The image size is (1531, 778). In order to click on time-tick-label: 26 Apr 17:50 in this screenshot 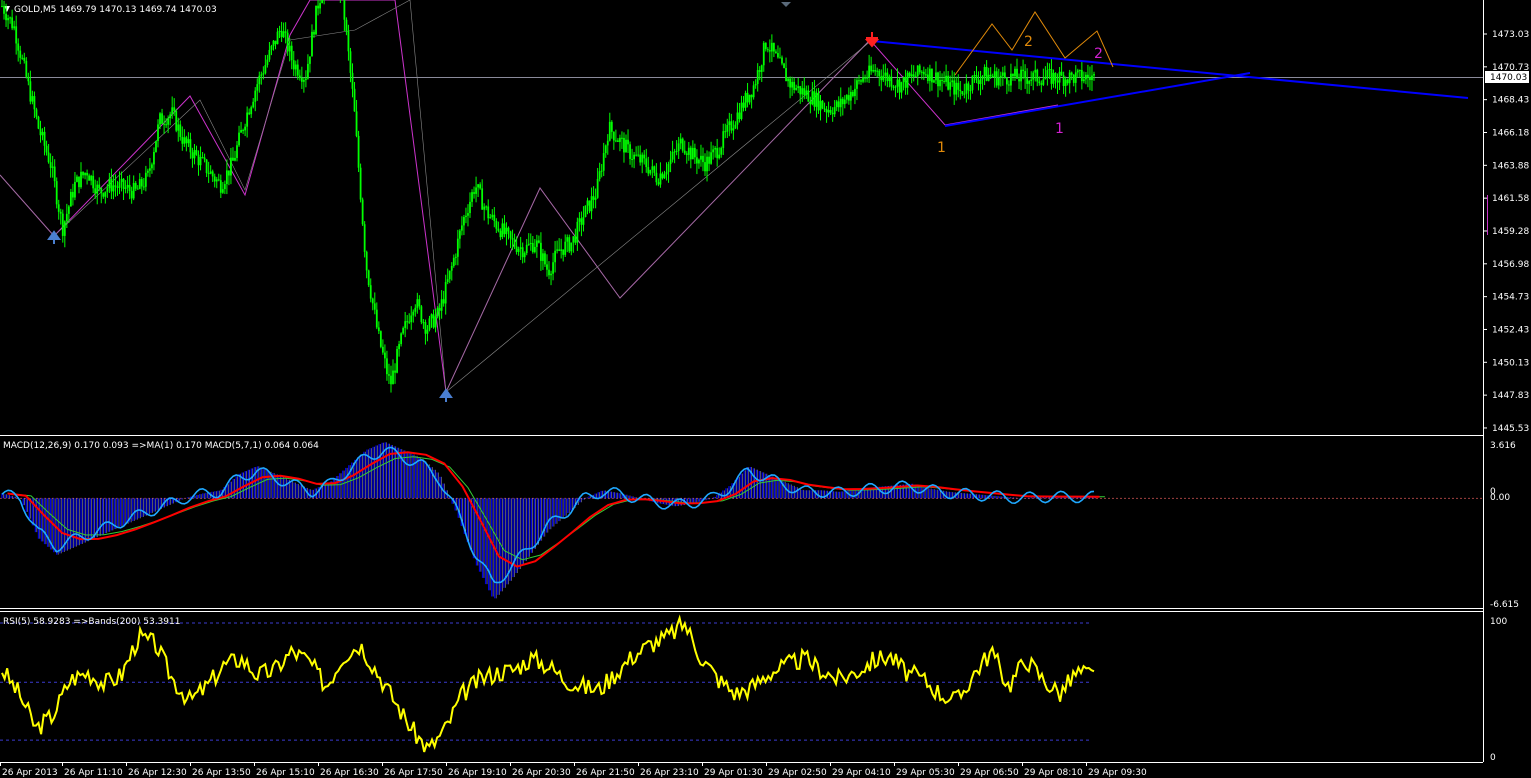, I will do `click(413, 773)`.